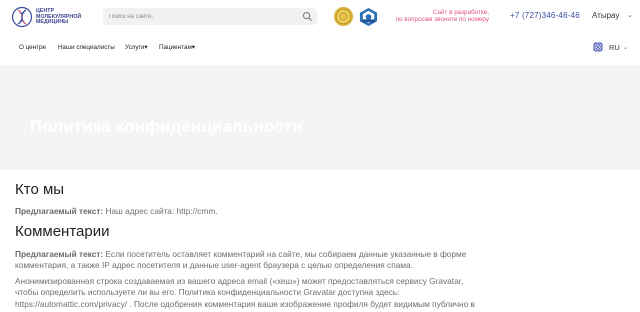 The height and width of the screenshot is (312, 640). I want to click on phone-link: +7 (727)346-46-46, so click(545, 15).